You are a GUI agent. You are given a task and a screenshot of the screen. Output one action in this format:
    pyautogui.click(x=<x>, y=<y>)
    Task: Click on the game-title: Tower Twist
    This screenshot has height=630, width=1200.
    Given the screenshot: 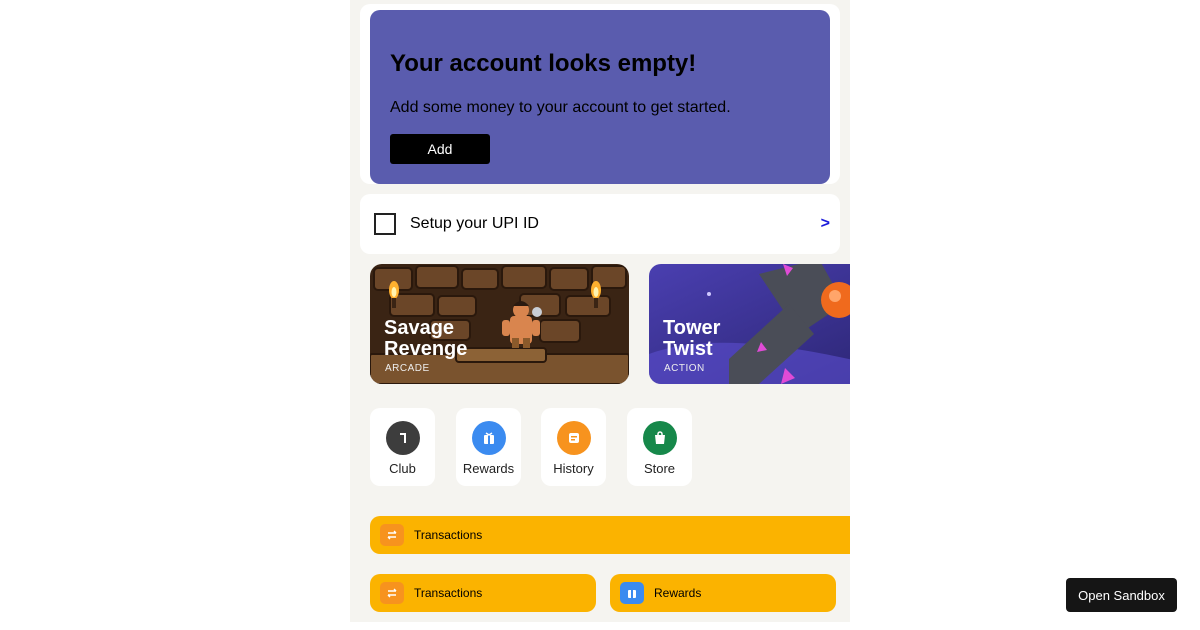 What is the action you would take?
    pyautogui.click(x=723, y=339)
    